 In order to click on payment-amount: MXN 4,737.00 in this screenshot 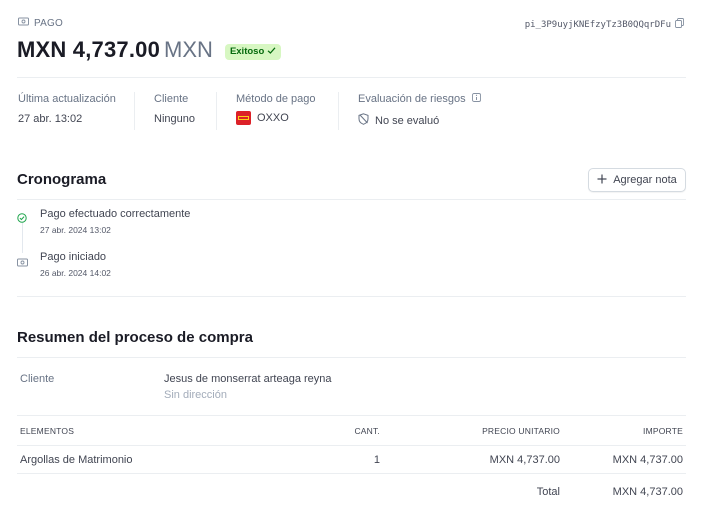, I will do `click(89, 49)`.